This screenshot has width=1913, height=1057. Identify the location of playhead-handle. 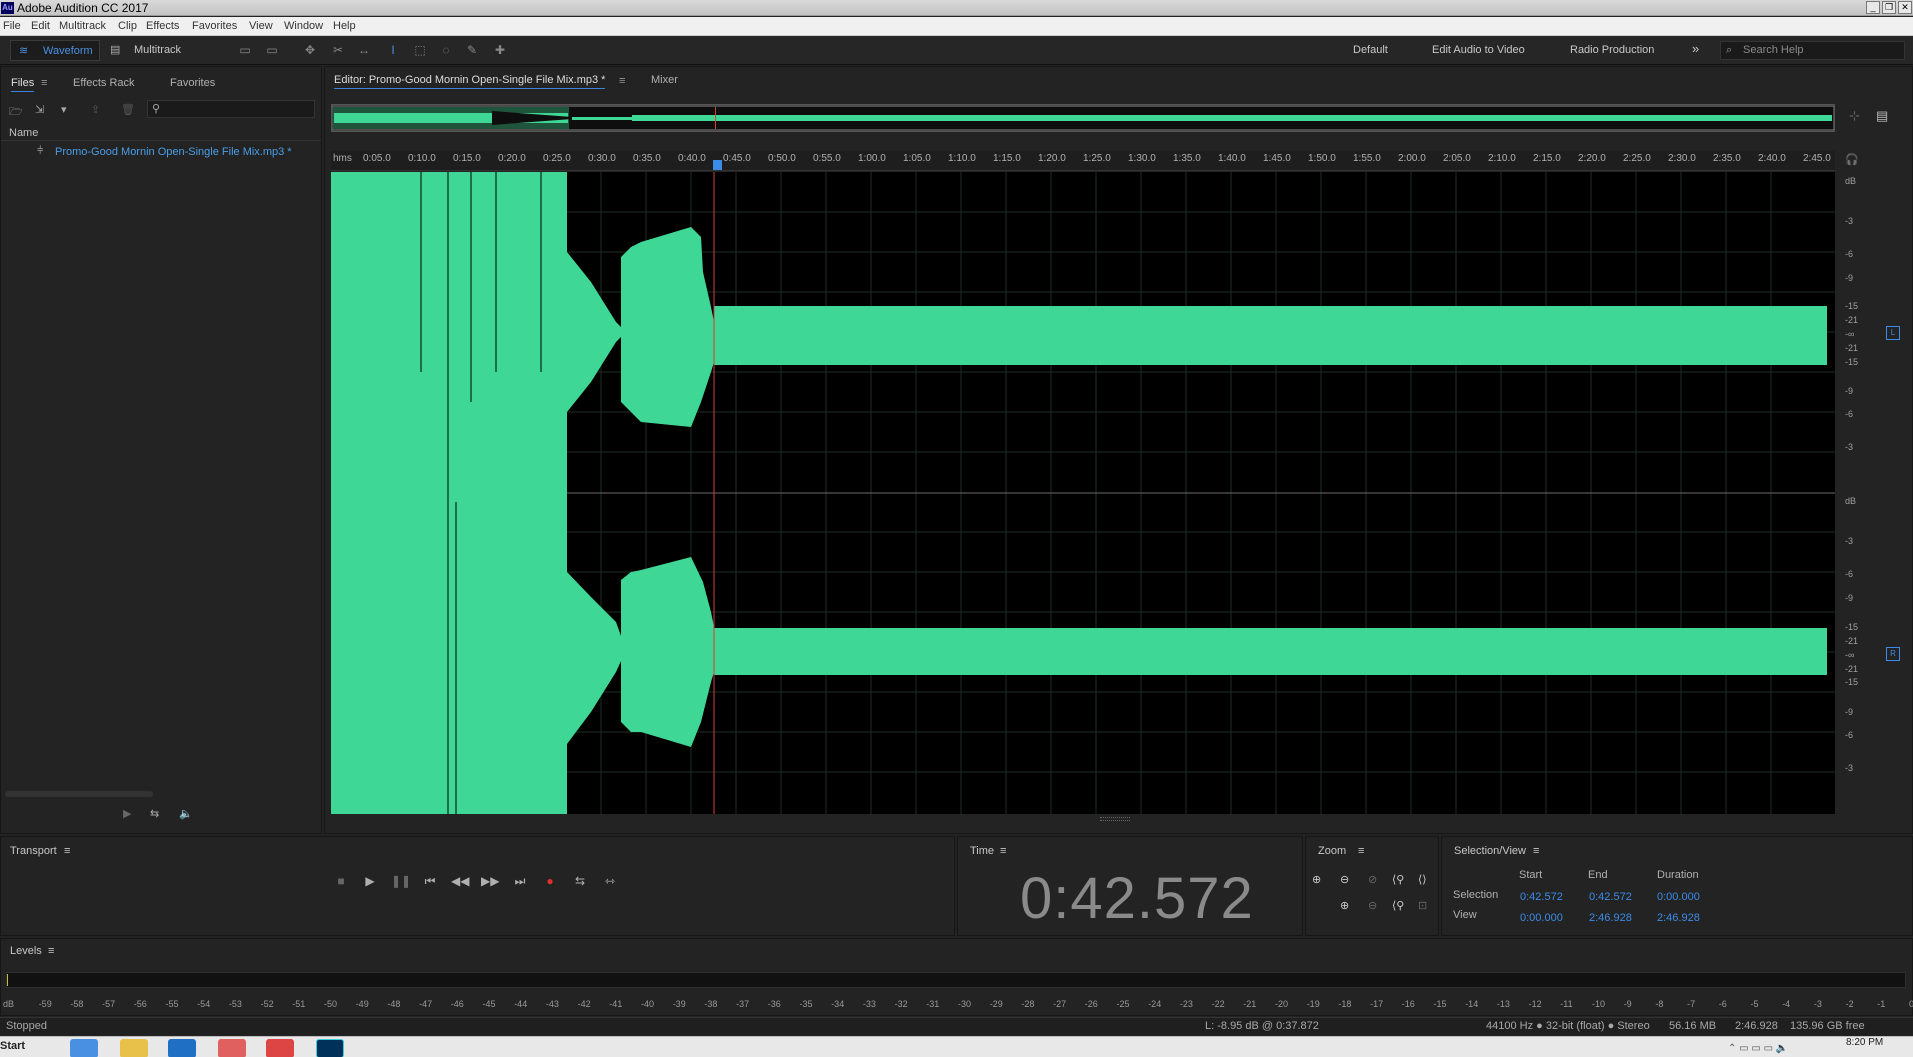
(717, 165).